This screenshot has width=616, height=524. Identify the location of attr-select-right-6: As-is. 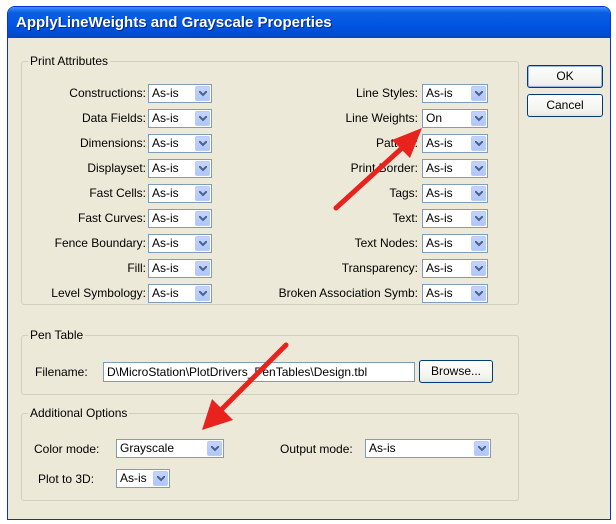
(455, 243).